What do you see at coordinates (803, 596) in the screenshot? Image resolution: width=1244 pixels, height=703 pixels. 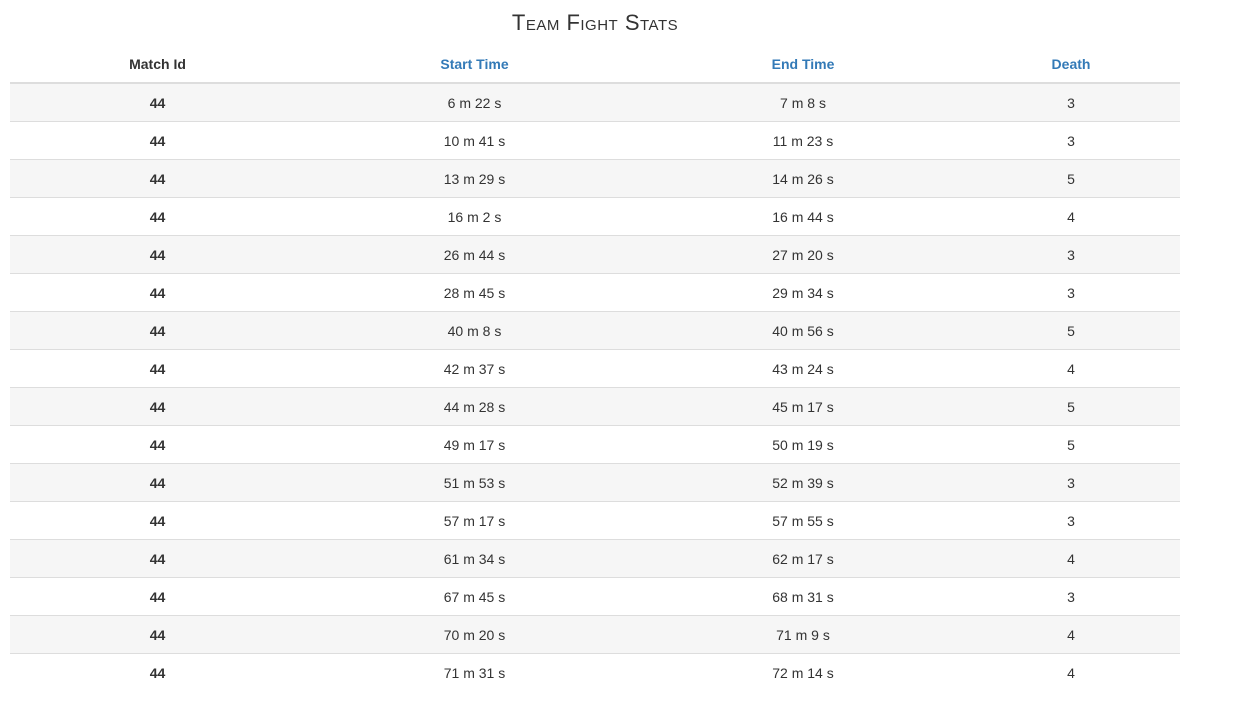 I see `cell-end-time: 68 m 31 s` at bounding box center [803, 596].